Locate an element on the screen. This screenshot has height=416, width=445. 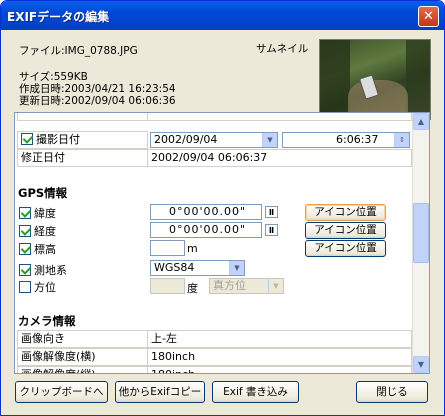
x-resolution-label: 画像解像度(横) is located at coordinates (82, 357).